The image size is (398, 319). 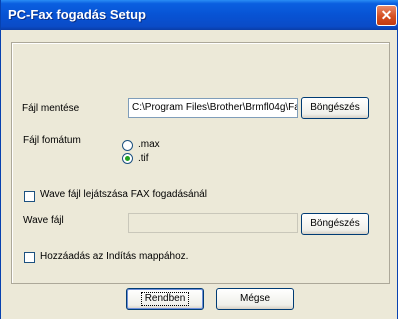 I want to click on wave-play-checkbox, so click(x=29, y=196).